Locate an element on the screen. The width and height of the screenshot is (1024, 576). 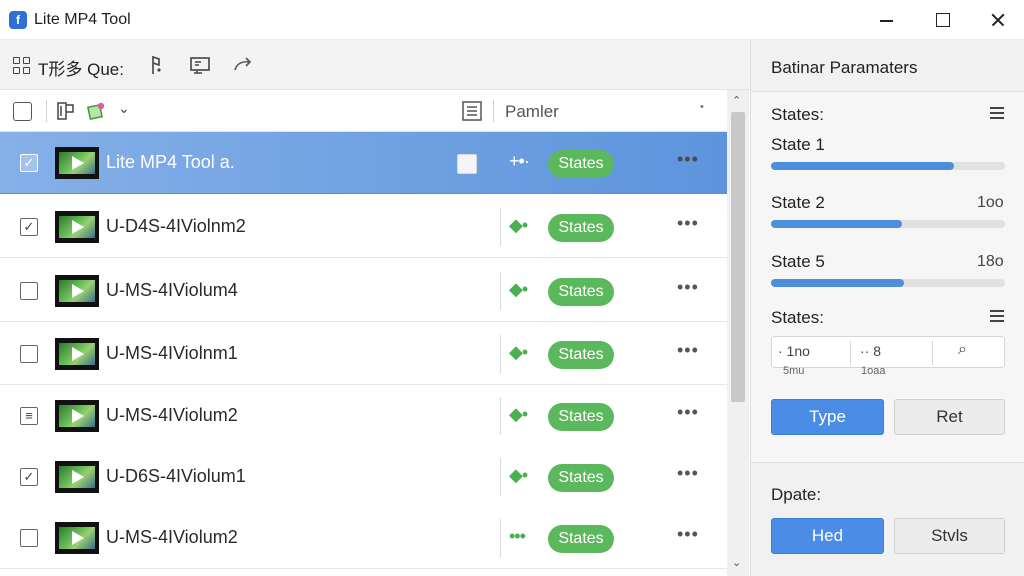
row-checkbox: ≡ is located at coordinates (29, 416).